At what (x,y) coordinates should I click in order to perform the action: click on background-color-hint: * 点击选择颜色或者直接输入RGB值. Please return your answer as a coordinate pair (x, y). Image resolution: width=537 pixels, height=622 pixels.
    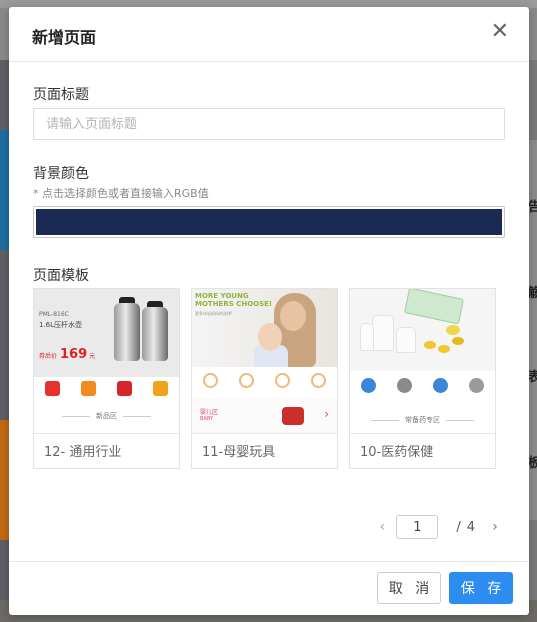
    Looking at the image, I should click on (121, 193).